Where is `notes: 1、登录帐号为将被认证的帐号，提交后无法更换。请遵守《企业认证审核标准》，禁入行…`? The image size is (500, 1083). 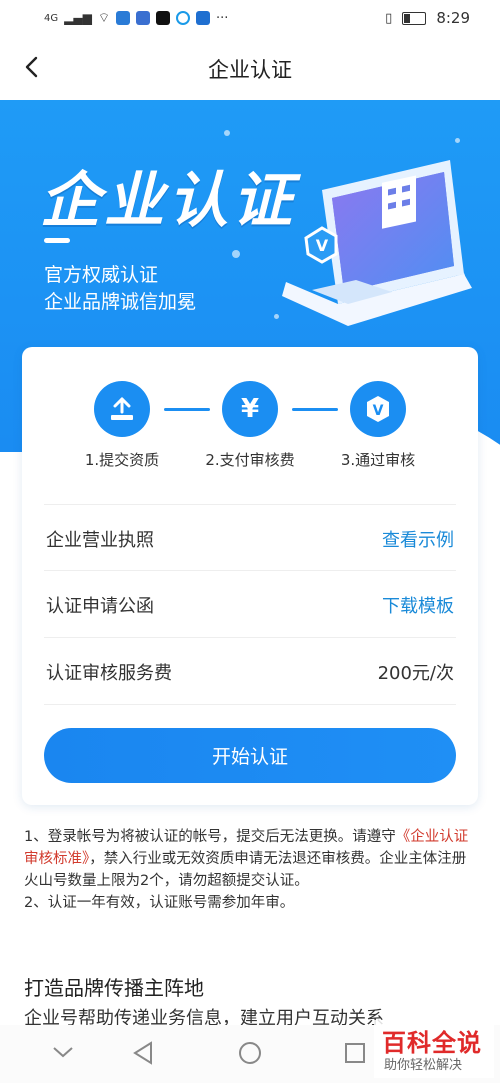
notes: 1、登录帐号为将被认证的帐号，提交后无法更换。请遵守《企业认证审核标准》，禁入行… is located at coordinates (251, 870).